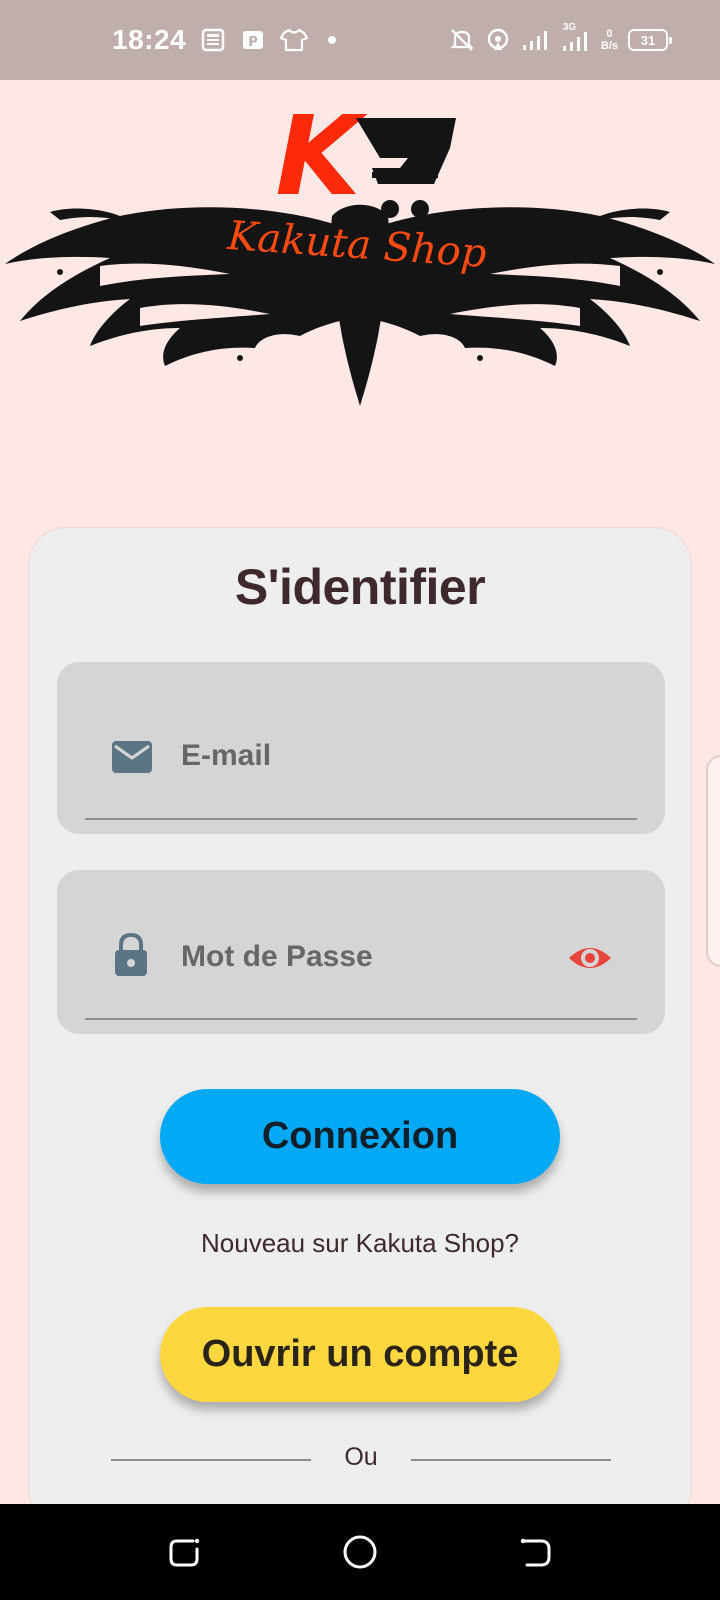  I want to click on email-underline, so click(361, 819).